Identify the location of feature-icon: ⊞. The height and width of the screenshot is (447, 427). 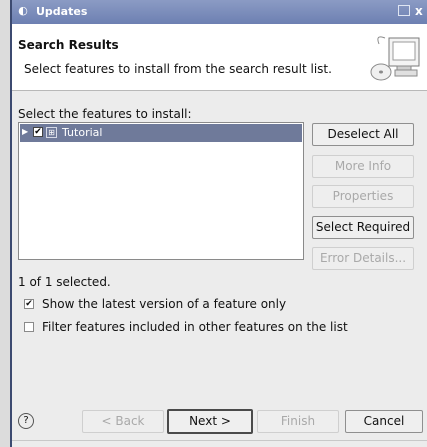
(51, 132).